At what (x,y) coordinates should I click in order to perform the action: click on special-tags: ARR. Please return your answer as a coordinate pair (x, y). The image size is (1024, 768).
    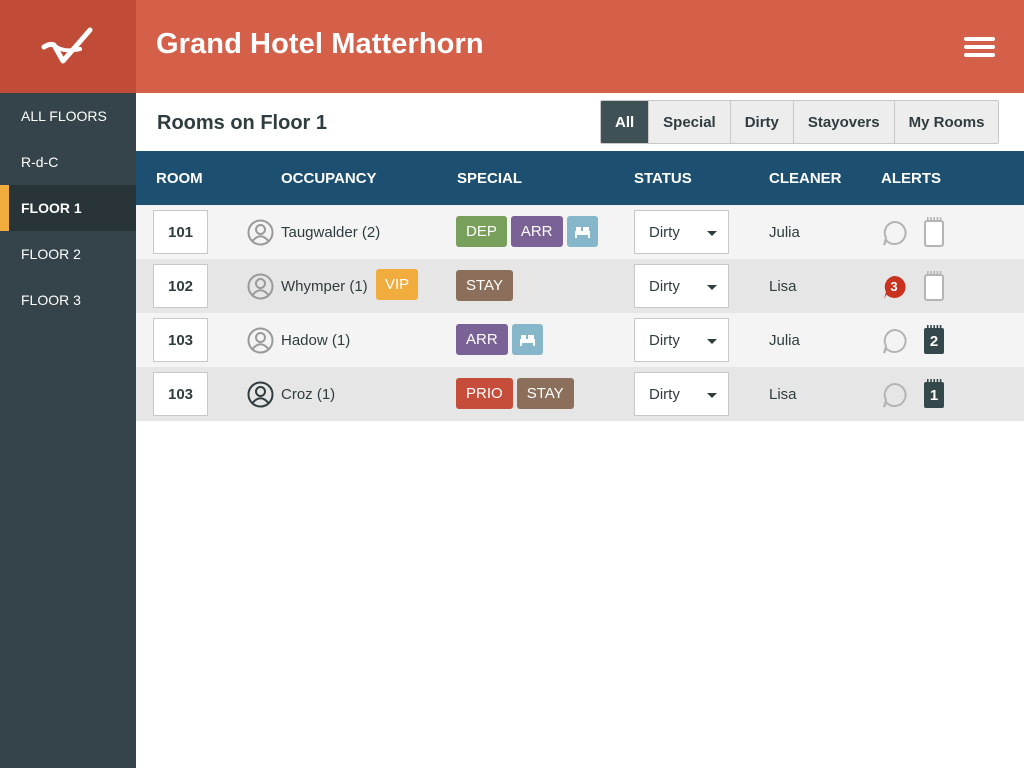
    Looking at the image, I should click on (499, 339).